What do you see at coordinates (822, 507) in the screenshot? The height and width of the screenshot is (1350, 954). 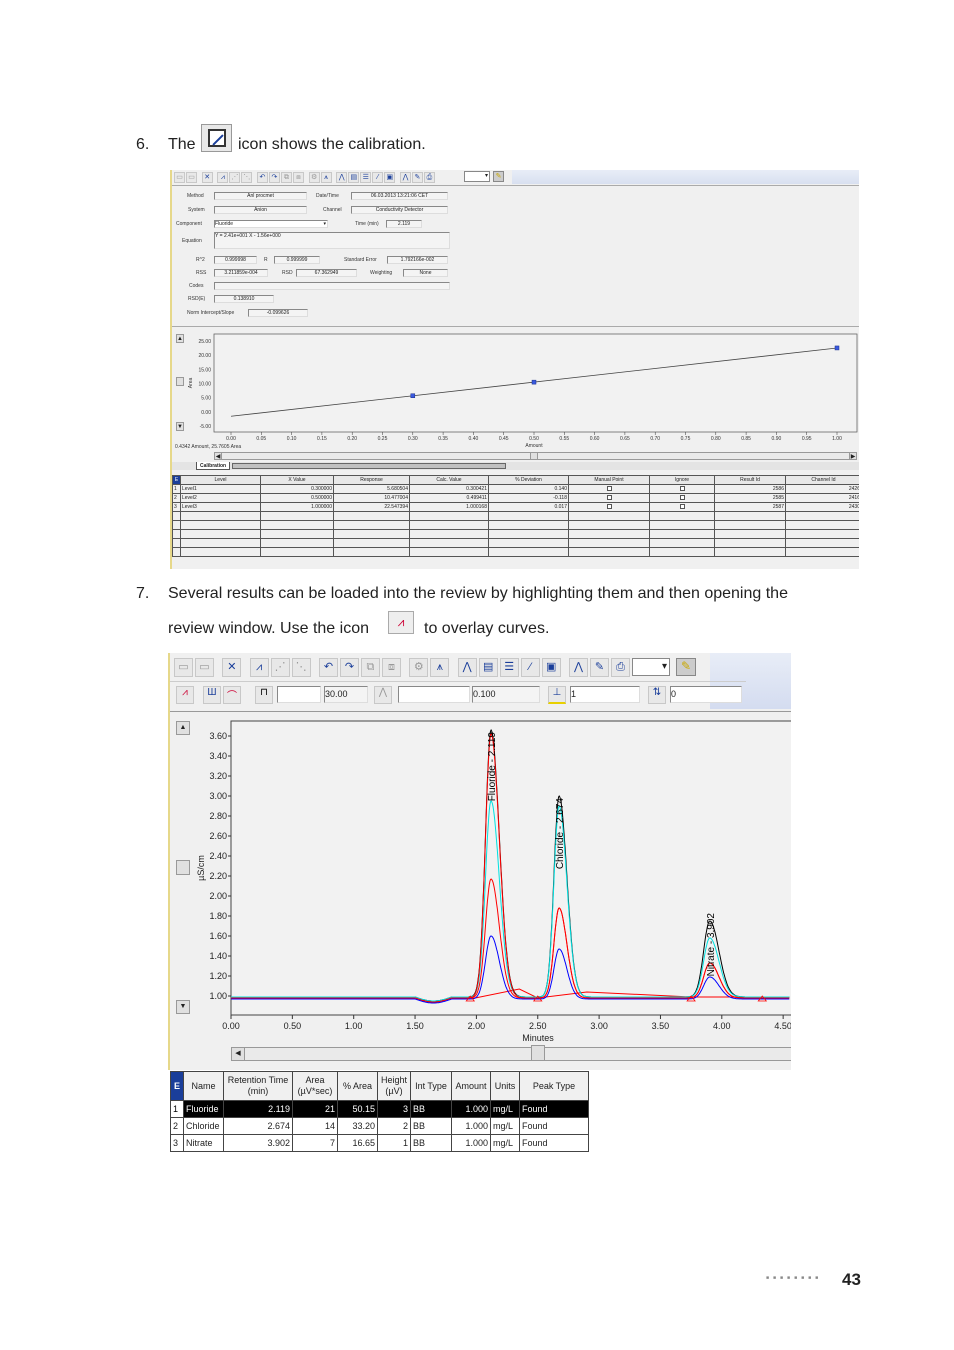 I see `table-cell: 2430` at bounding box center [822, 507].